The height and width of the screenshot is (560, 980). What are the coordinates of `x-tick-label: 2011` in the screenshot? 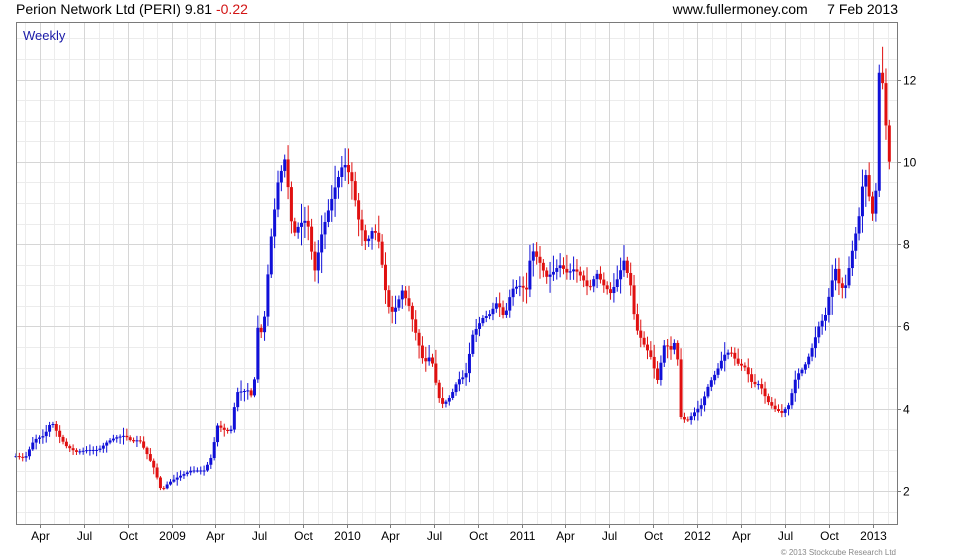 It's located at (523, 536).